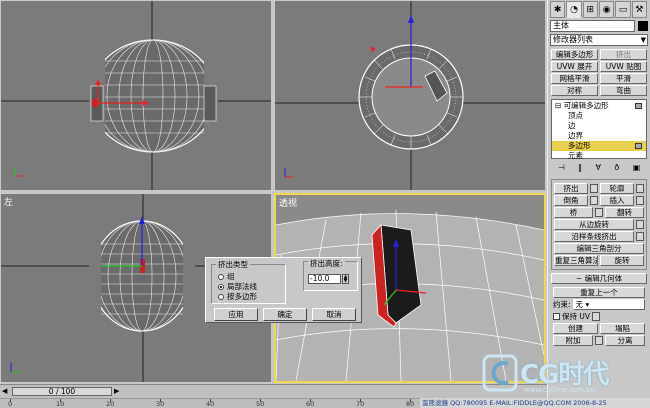 Image resolution: width=650 pixels, height=408 pixels. Describe the element at coordinates (599, 126) in the screenshot. I see `stack-item-edge: 边` at that location.